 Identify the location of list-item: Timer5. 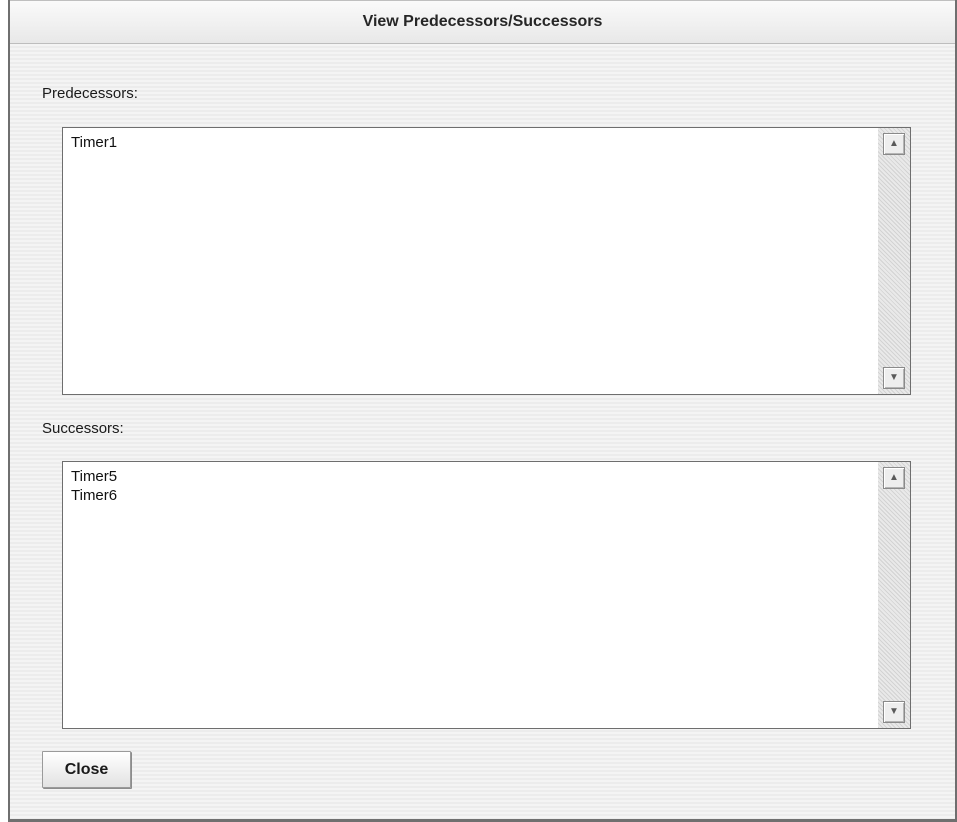
(474, 476).